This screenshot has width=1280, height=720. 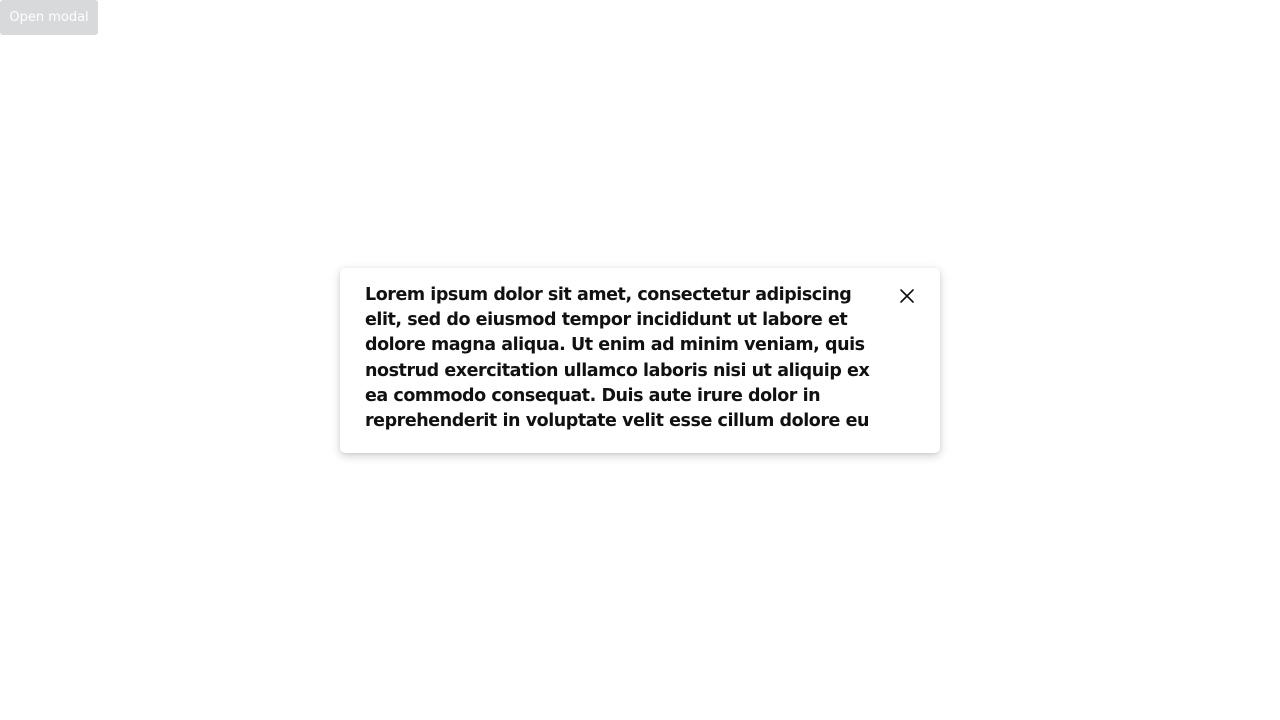 I want to click on open-modal-button: Open modal, so click(x=49, y=17).